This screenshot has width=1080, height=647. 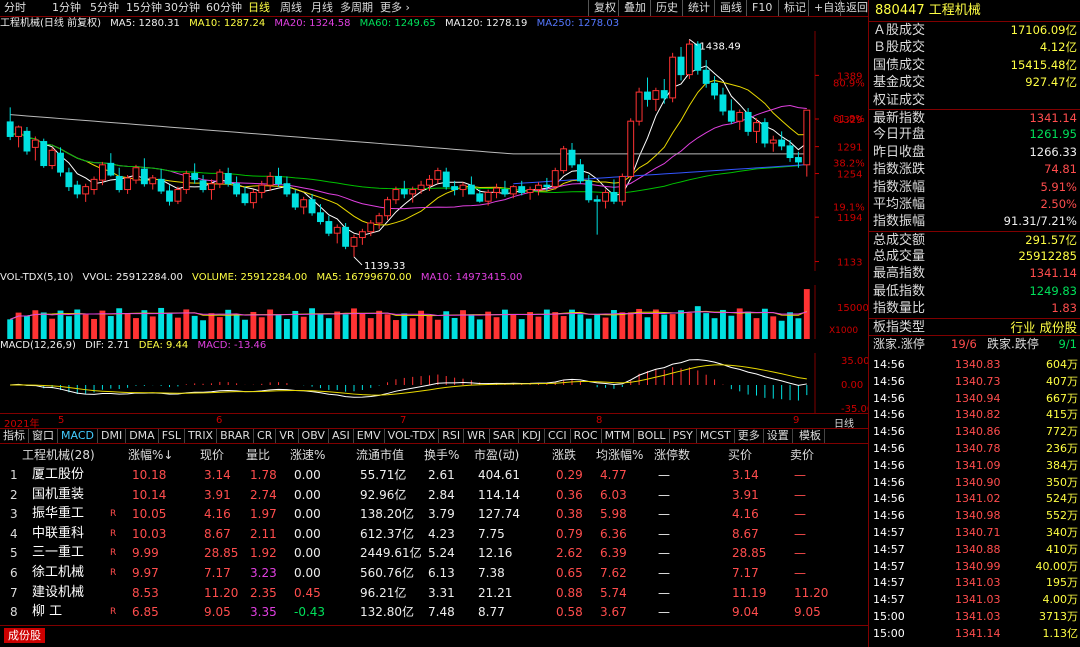 I want to click on stock-name: 振华重工, so click(x=58, y=514).